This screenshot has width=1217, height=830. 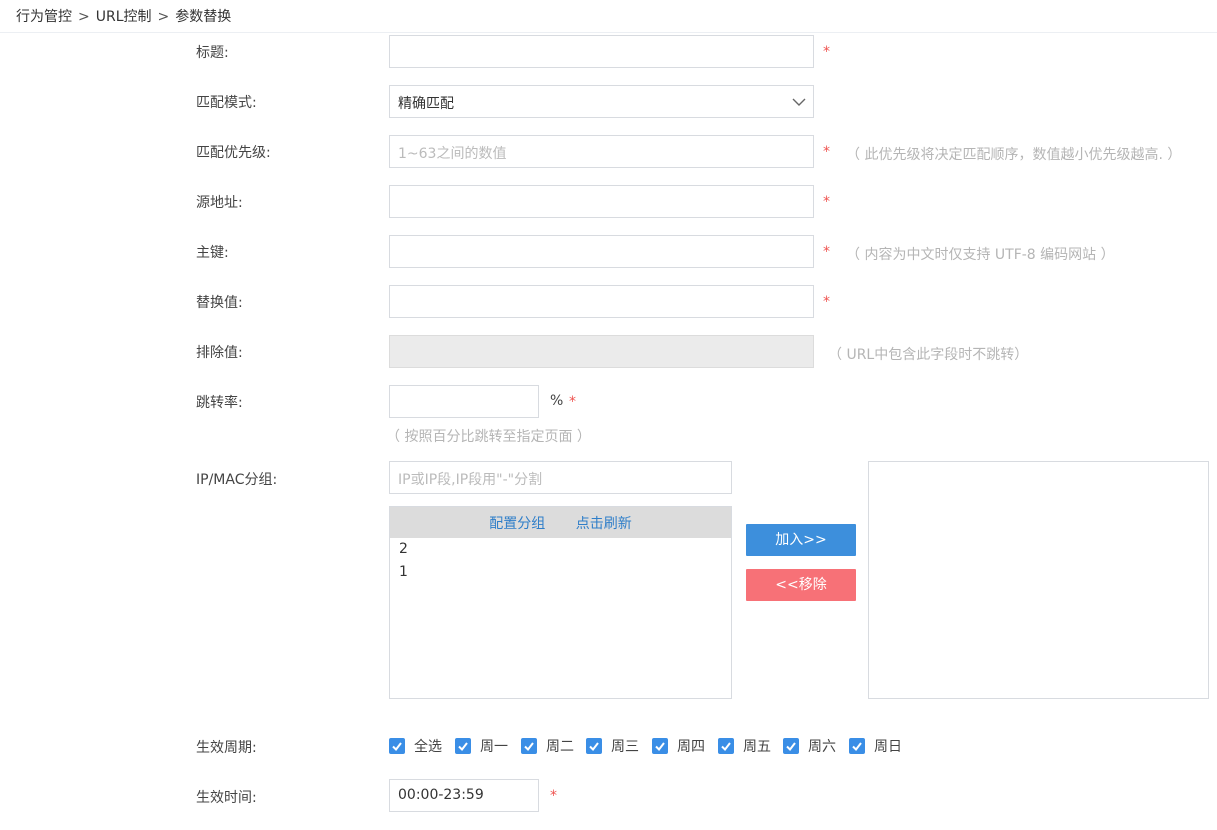 I want to click on source-label: 源地址:, so click(x=219, y=203).